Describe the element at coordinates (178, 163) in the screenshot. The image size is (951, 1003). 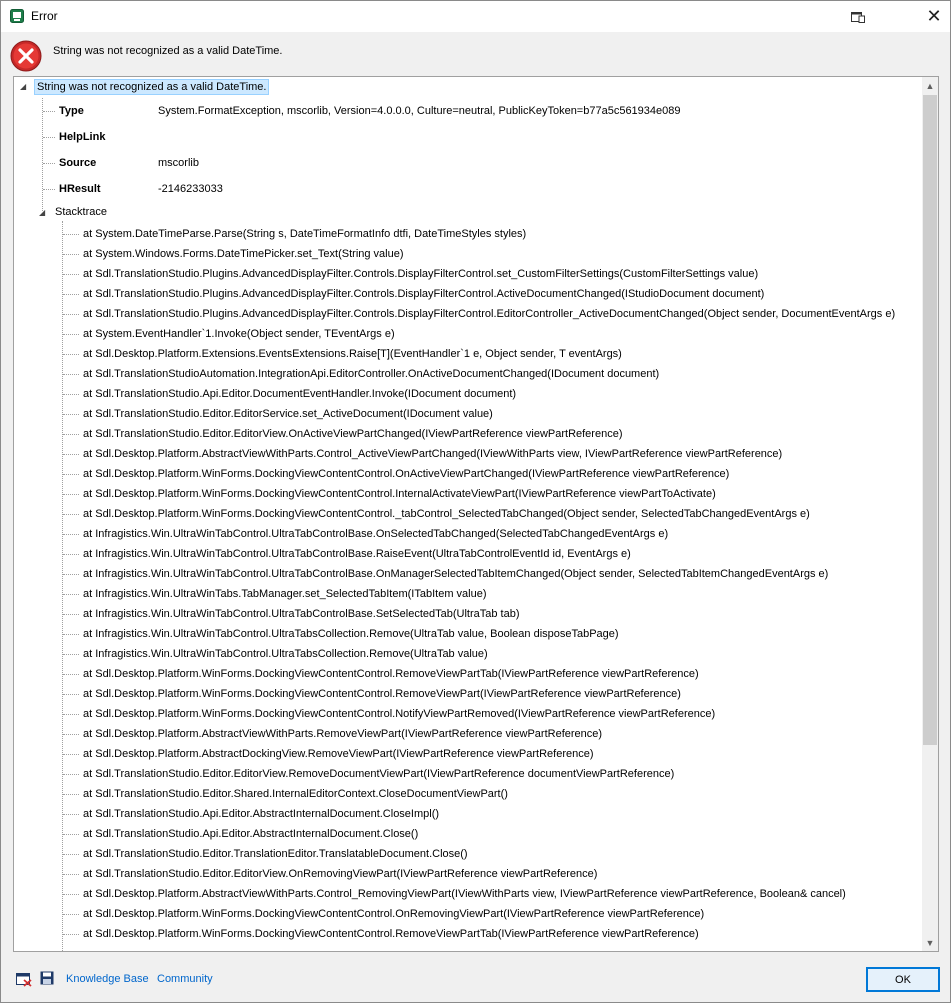
I see `prop-source-value: mscorlib` at that location.